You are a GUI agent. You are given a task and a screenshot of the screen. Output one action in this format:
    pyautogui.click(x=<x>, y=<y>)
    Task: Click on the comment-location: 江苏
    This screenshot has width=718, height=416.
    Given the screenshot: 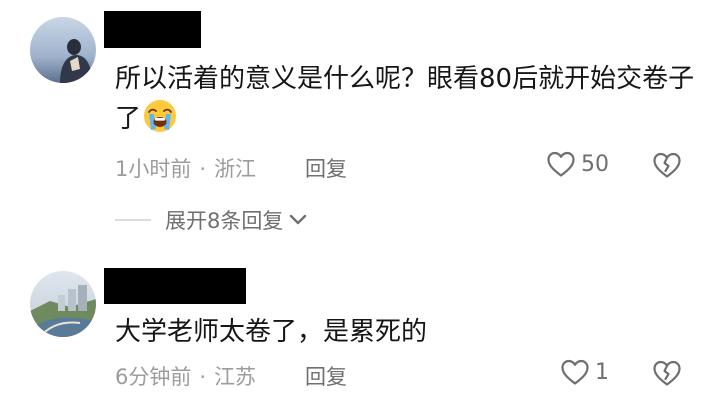 What is the action you would take?
    pyautogui.click(x=235, y=377)
    